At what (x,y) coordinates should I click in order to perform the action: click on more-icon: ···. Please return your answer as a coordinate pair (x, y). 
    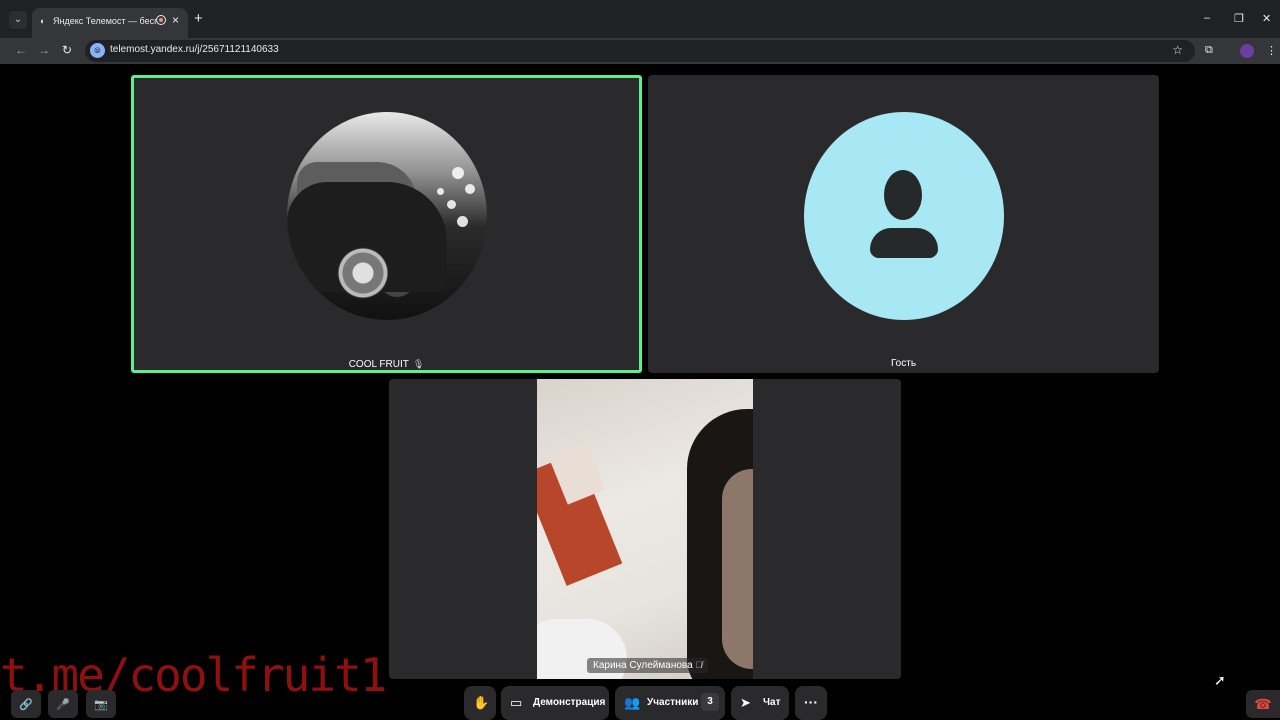
    Looking at the image, I should click on (811, 702).